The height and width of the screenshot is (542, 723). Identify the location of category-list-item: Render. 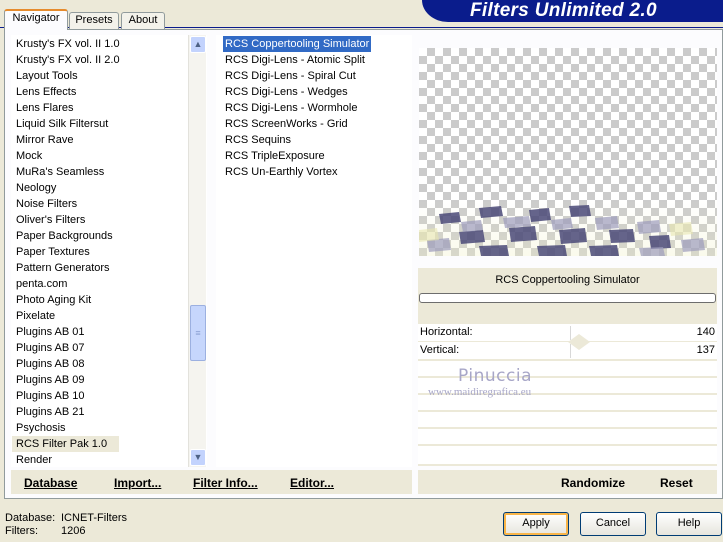
(34, 460).